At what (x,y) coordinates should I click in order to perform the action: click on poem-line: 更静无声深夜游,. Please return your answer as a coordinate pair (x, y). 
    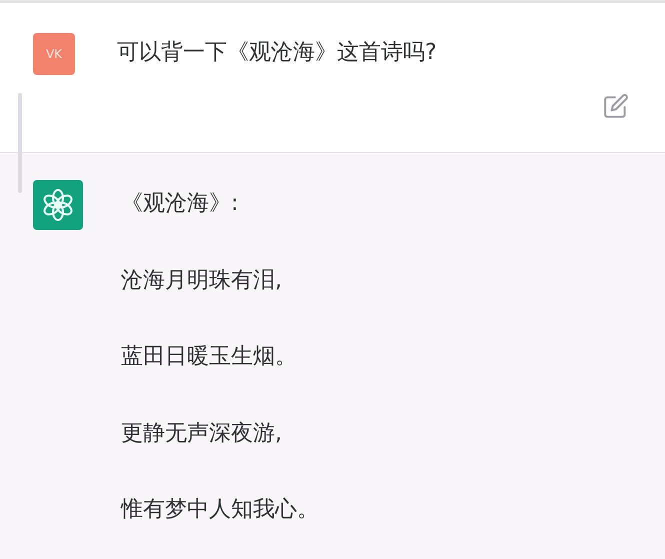
    Looking at the image, I should click on (202, 434).